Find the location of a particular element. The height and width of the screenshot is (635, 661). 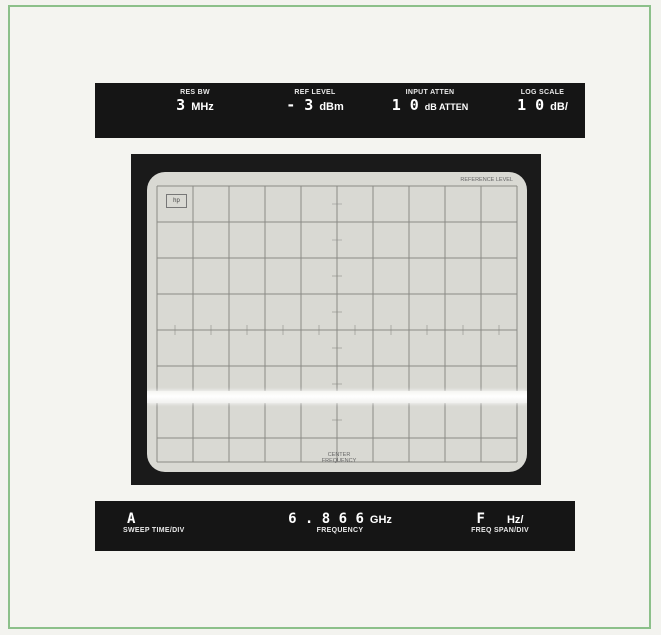

freq-span-readout: F Hz/ FREQ SPAN/DIV is located at coordinates (500, 522).